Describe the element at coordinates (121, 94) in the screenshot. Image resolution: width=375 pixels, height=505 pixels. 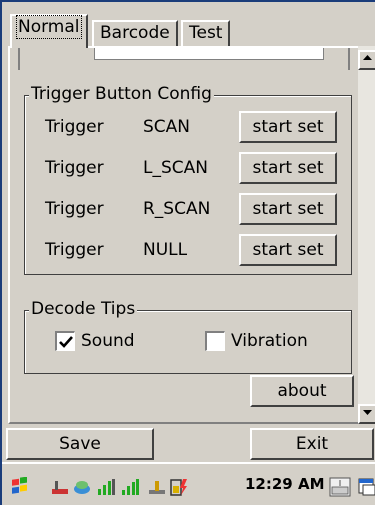
I see `trigger-config-title: Trigger Button Config` at that location.